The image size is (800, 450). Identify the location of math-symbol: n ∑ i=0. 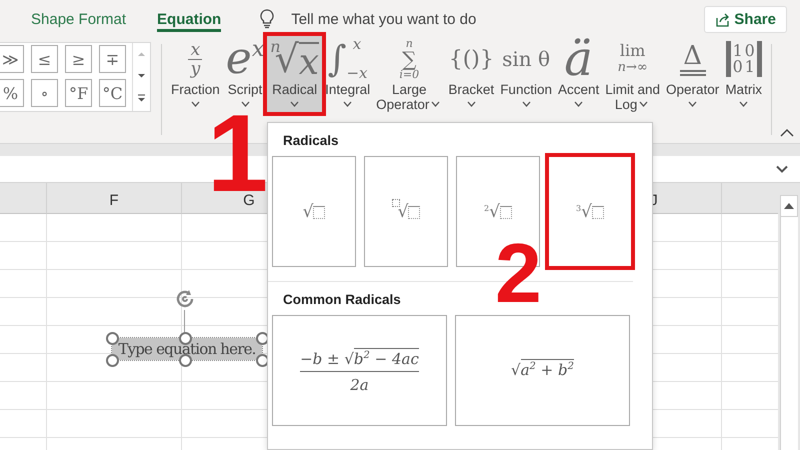
(409, 59).